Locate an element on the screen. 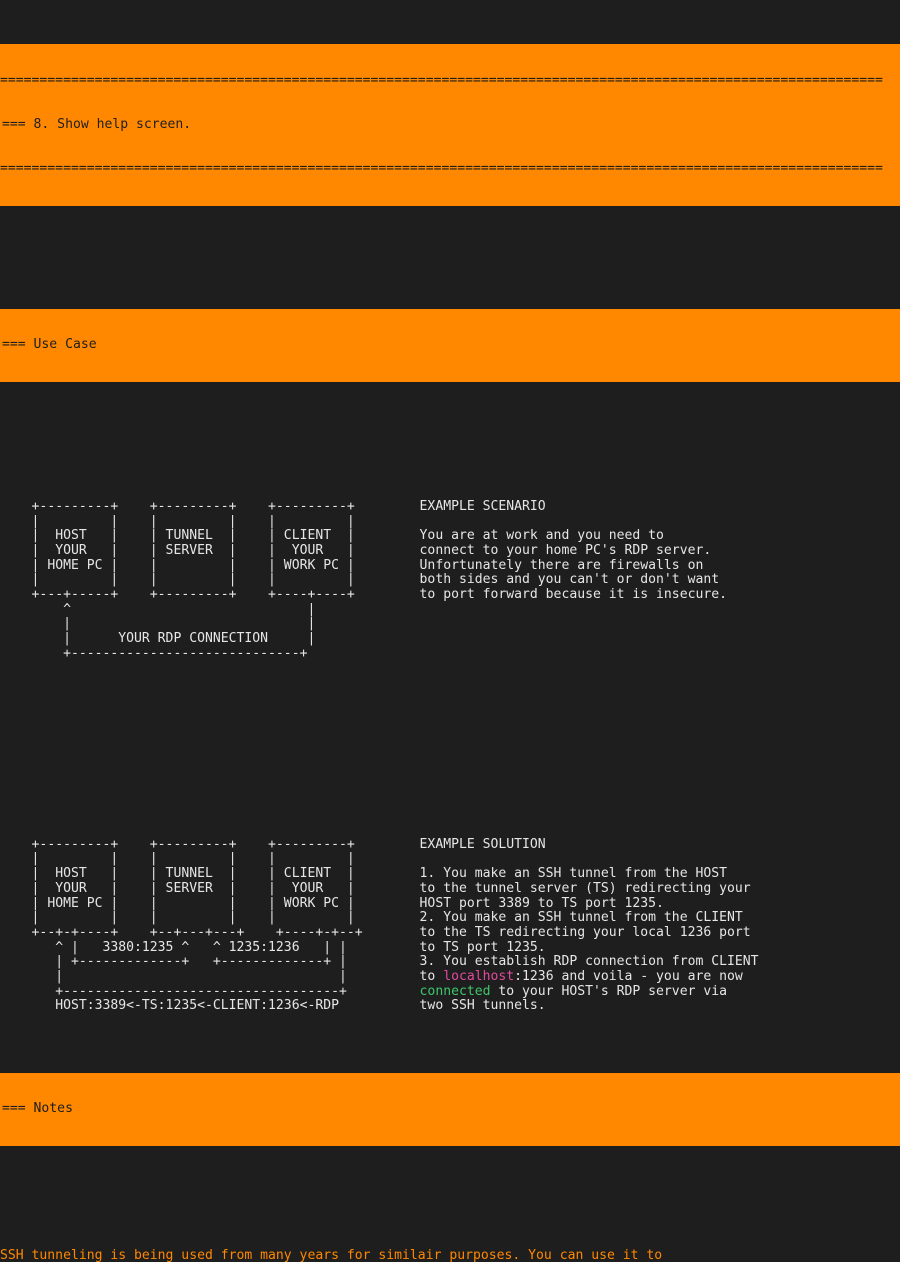 The image size is (900, 1262). scenario-blank is located at coordinates (573, 522).